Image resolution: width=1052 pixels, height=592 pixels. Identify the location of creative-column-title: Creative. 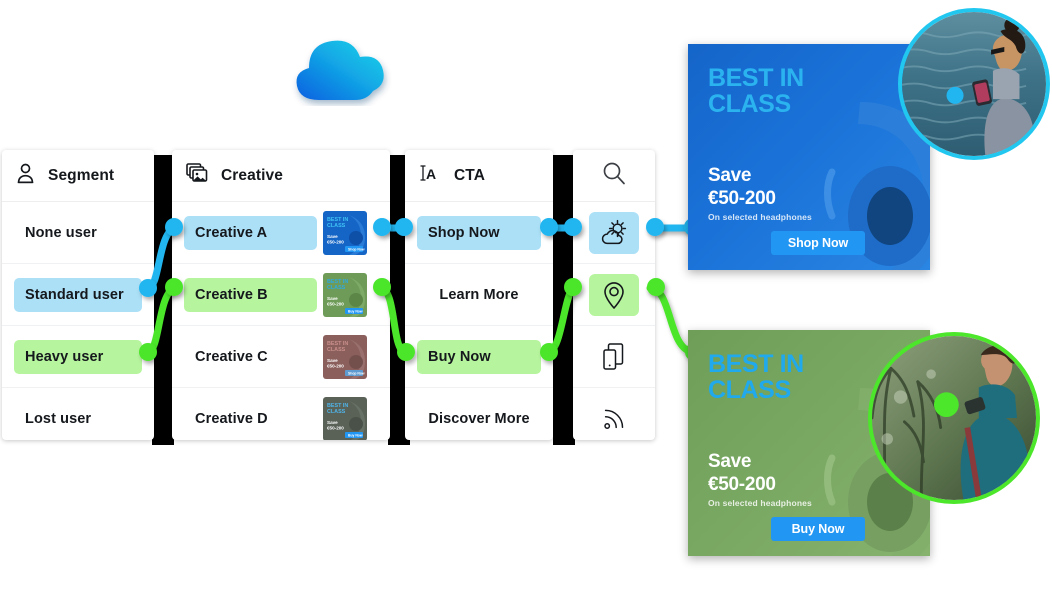
(252, 175).